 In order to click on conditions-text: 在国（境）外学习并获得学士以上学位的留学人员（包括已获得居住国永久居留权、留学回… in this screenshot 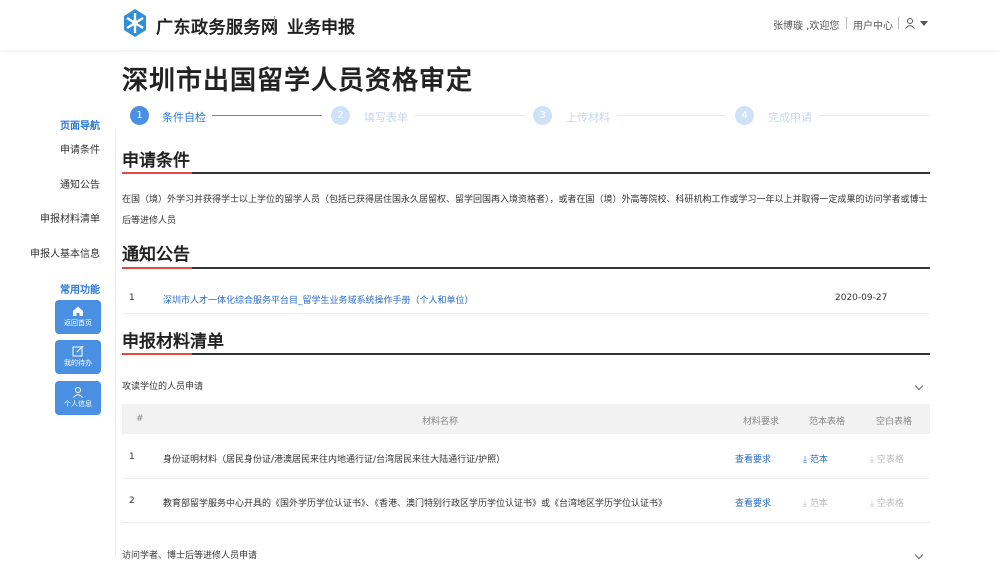, I will do `click(525, 210)`.